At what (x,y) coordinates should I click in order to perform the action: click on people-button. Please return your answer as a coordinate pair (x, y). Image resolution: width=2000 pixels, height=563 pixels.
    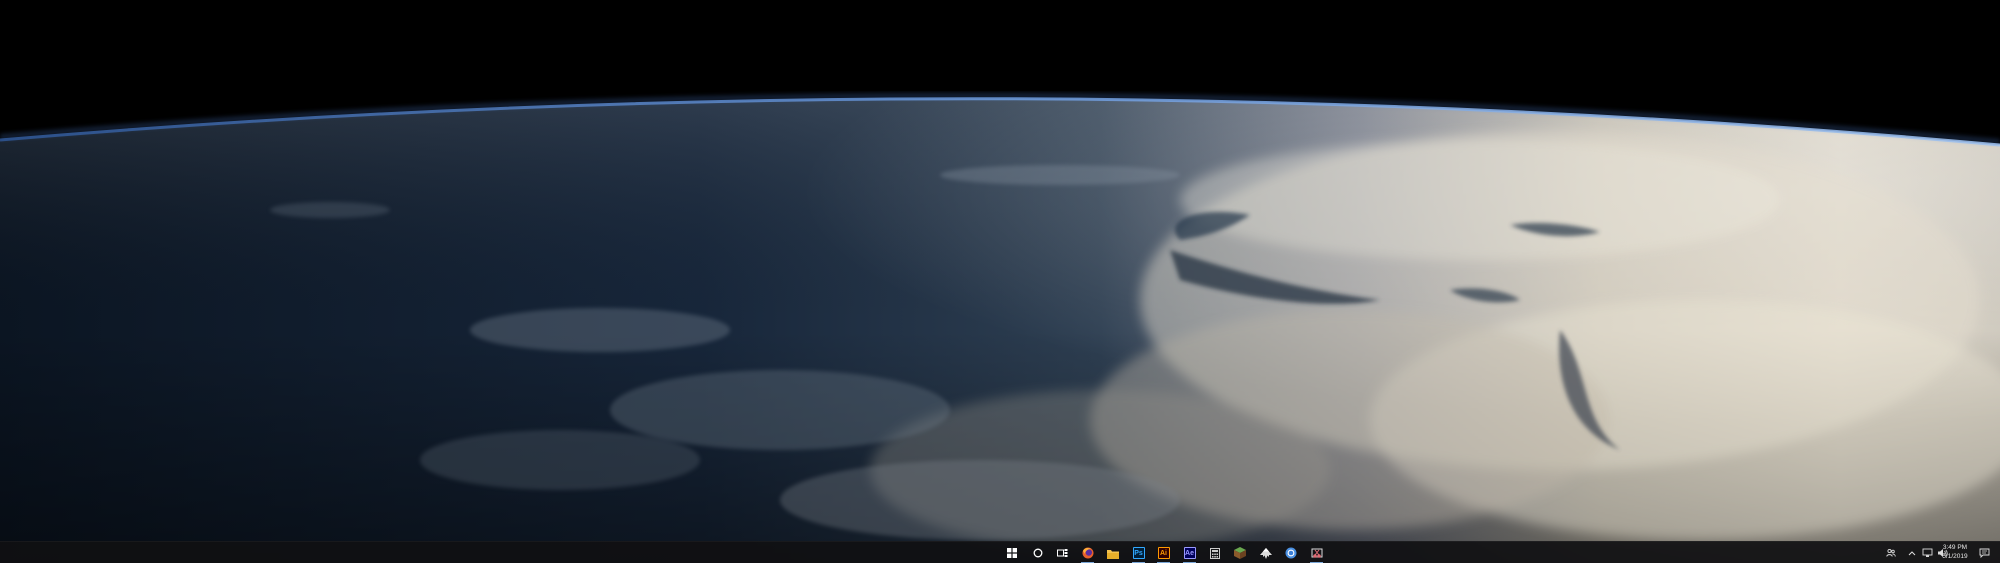
    Looking at the image, I should click on (1891, 553).